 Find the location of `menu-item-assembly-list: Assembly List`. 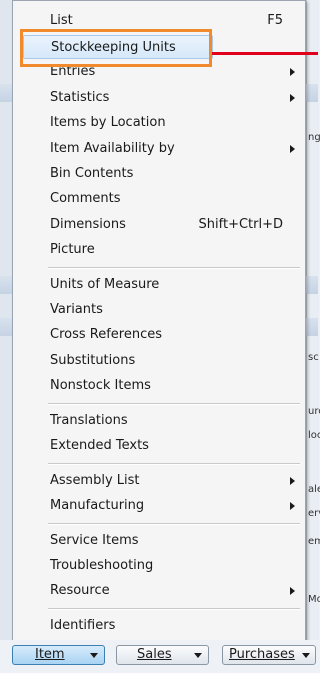

menu-item-assembly-list: Assembly List is located at coordinates (159, 481).